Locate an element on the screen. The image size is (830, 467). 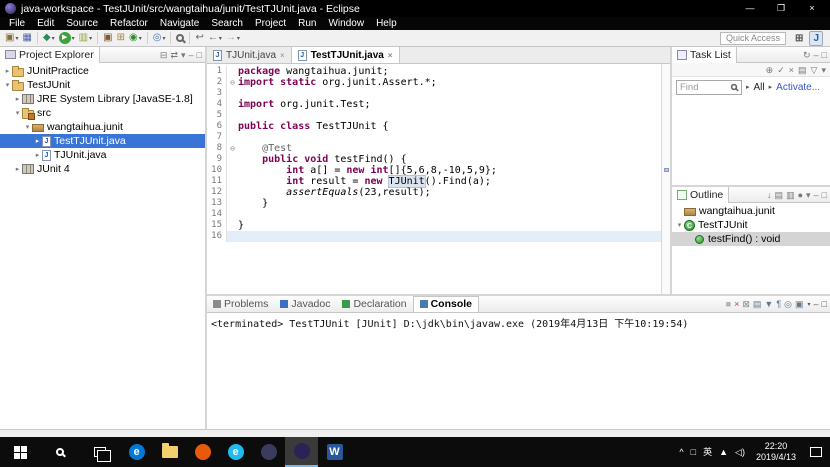
tree-item-testjunit: ▾ TestJUnit is located at coordinates (102, 85).